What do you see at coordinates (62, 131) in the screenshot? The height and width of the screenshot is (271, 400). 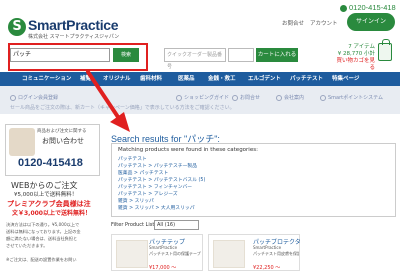 I see `promo-caption: 商品および注文に関する` at bounding box center [62, 131].